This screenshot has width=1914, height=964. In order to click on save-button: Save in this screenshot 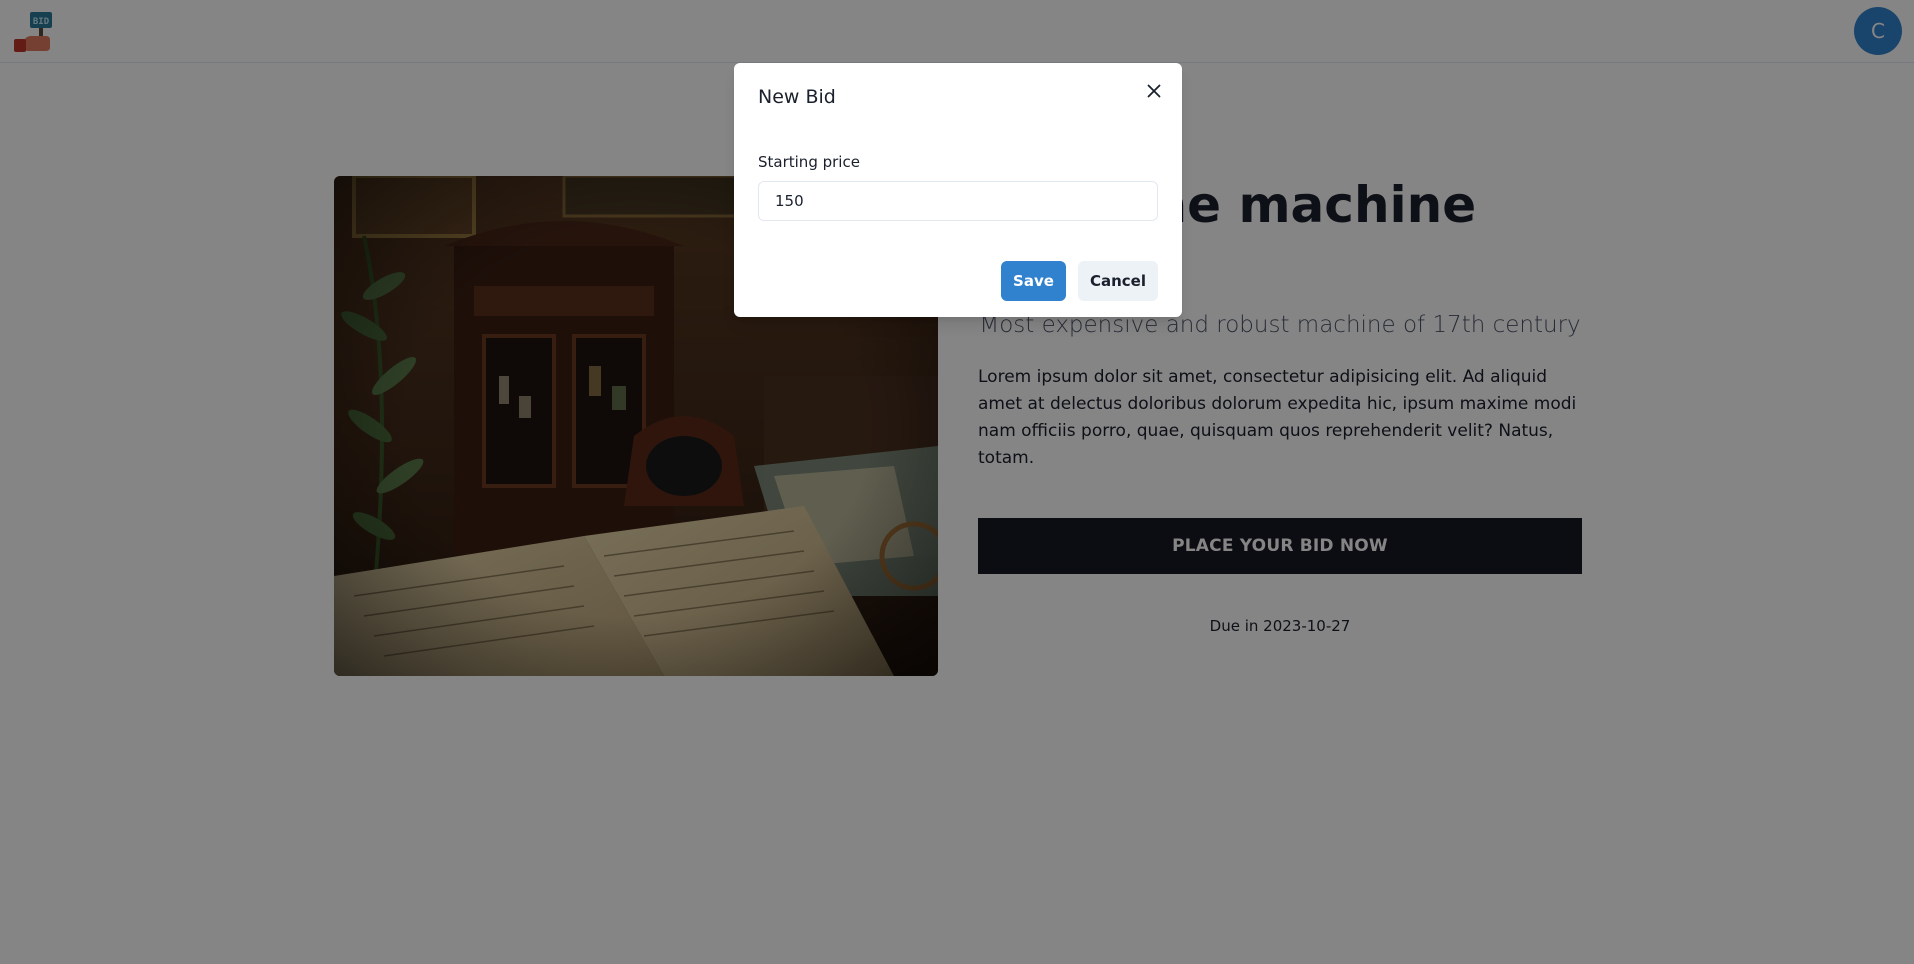, I will do `click(1033, 281)`.